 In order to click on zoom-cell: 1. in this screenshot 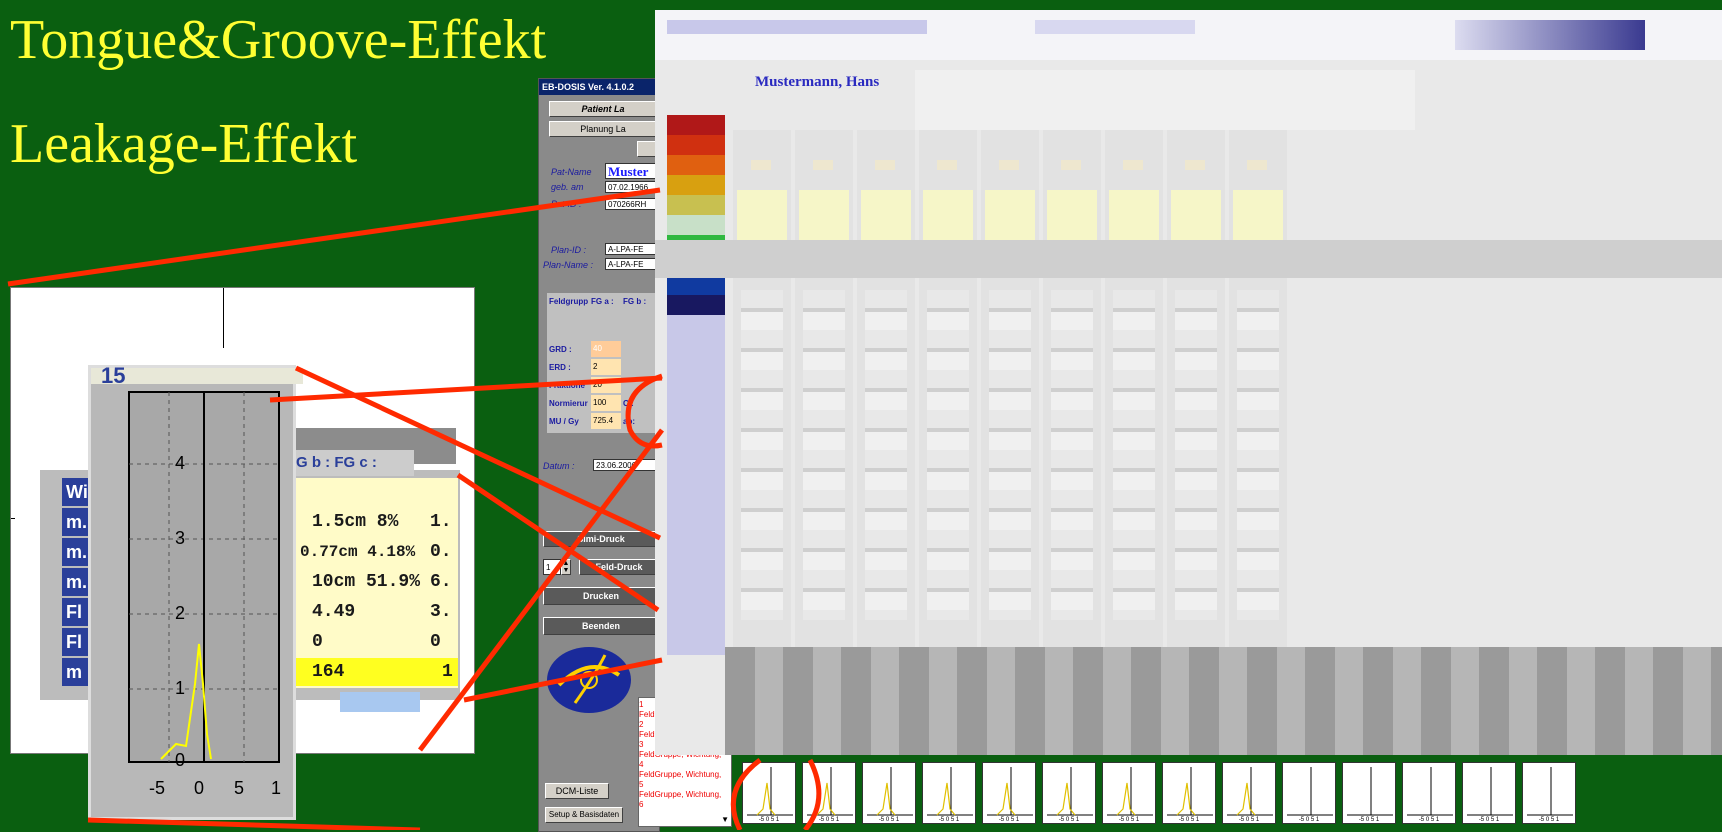, I will do `click(441, 522)`.